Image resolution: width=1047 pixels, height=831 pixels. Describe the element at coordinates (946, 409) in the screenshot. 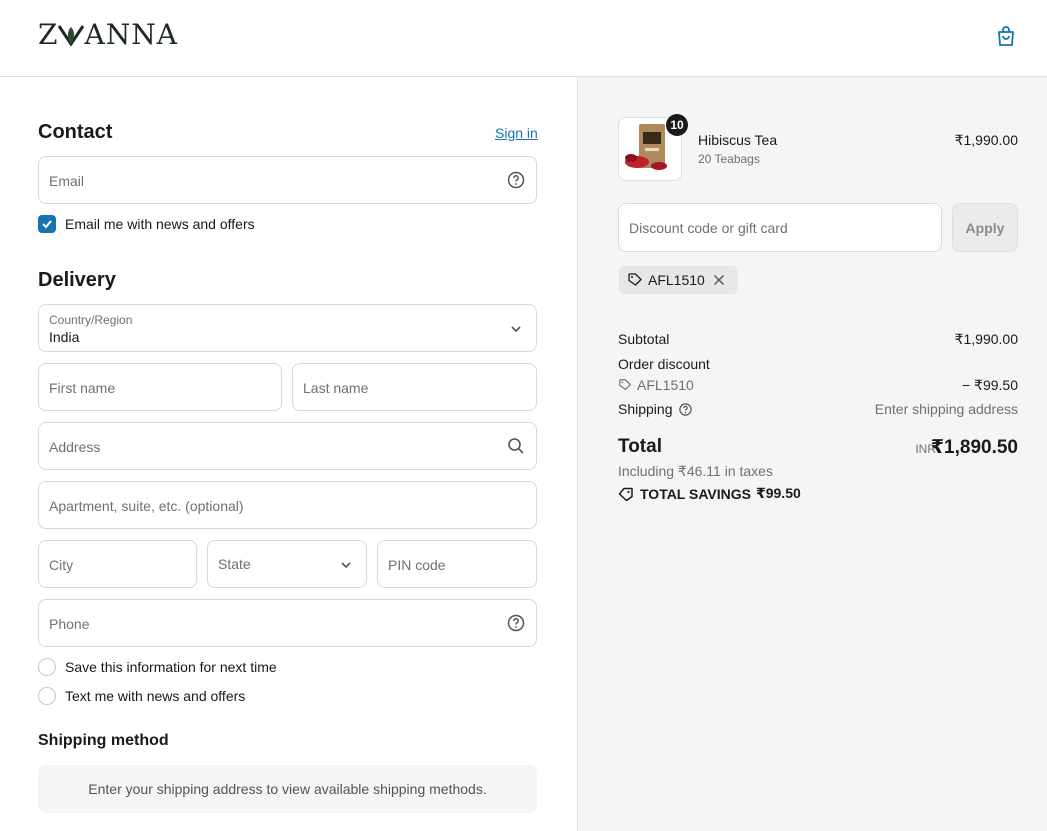

I see `shipping-value: Enter shipping address` at that location.